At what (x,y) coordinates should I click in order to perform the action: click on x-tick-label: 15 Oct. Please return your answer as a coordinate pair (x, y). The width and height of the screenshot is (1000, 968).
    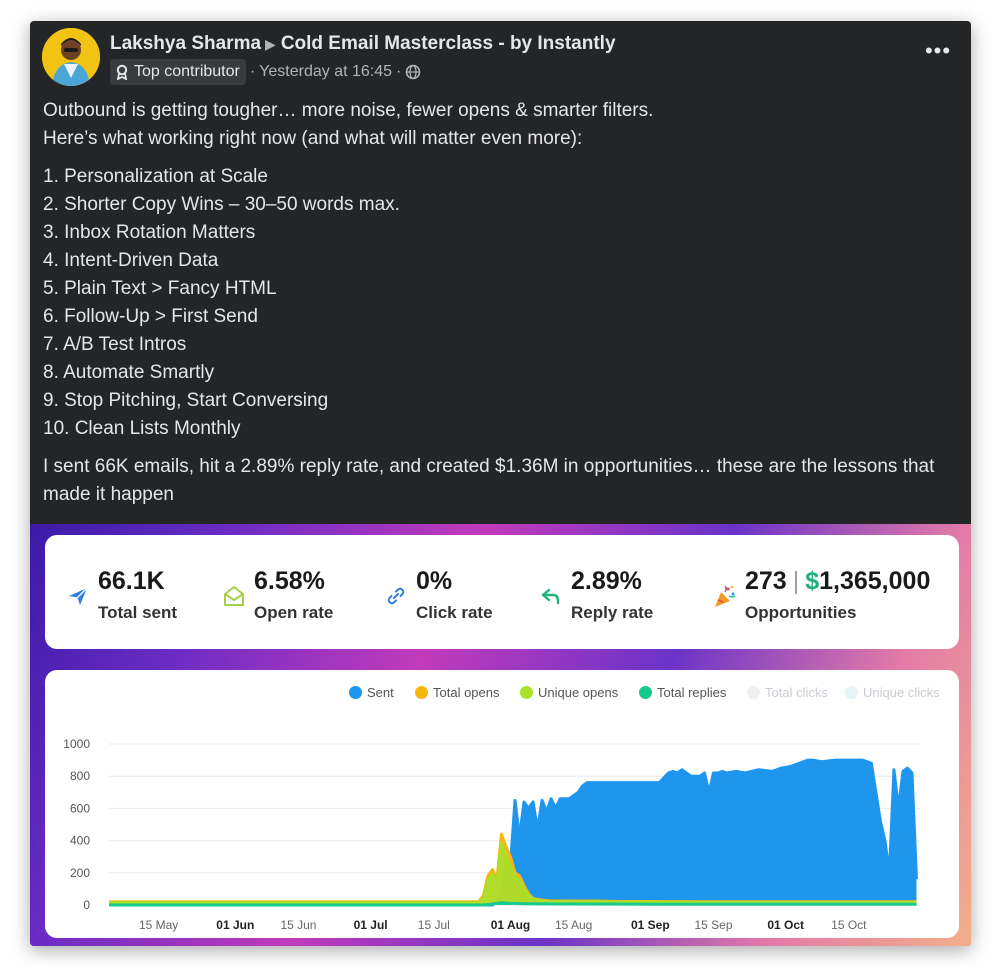
    Looking at the image, I should click on (849, 925).